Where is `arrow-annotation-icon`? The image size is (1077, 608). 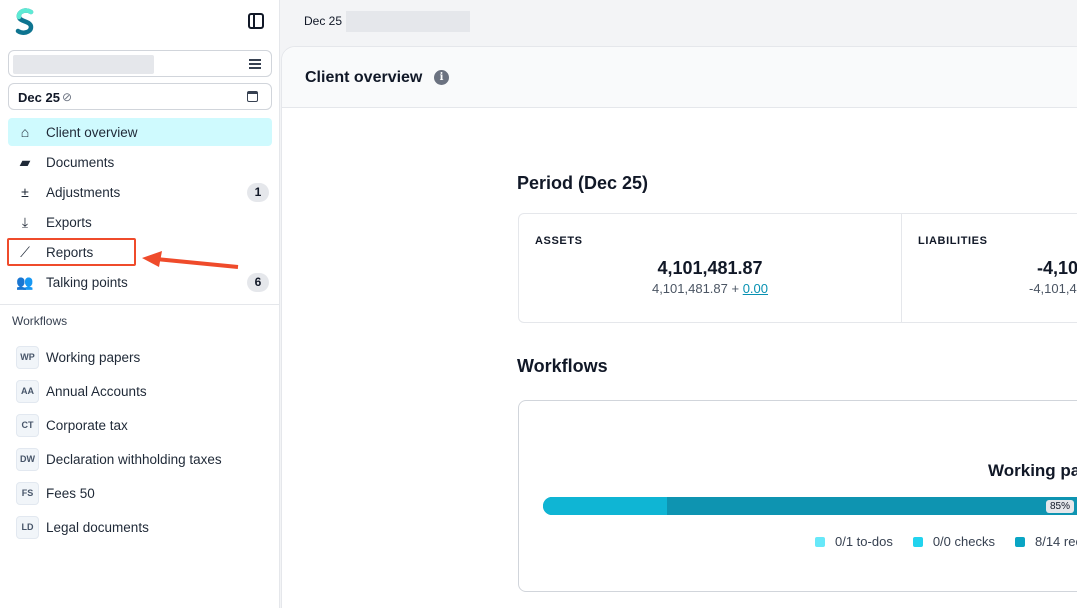
arrow-annotation-icon is located at coordinates (190, 260).